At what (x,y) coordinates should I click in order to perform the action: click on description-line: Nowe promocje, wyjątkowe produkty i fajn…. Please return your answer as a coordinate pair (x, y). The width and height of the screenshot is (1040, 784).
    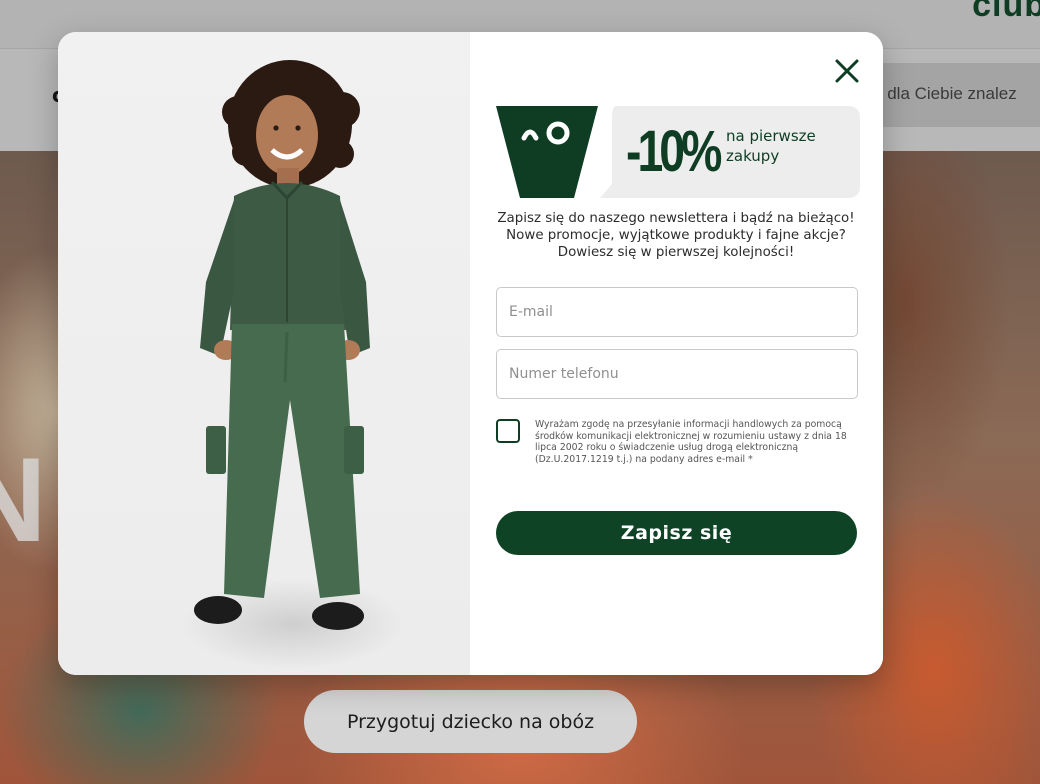
    Looking at the image, I should click on (676, 235).